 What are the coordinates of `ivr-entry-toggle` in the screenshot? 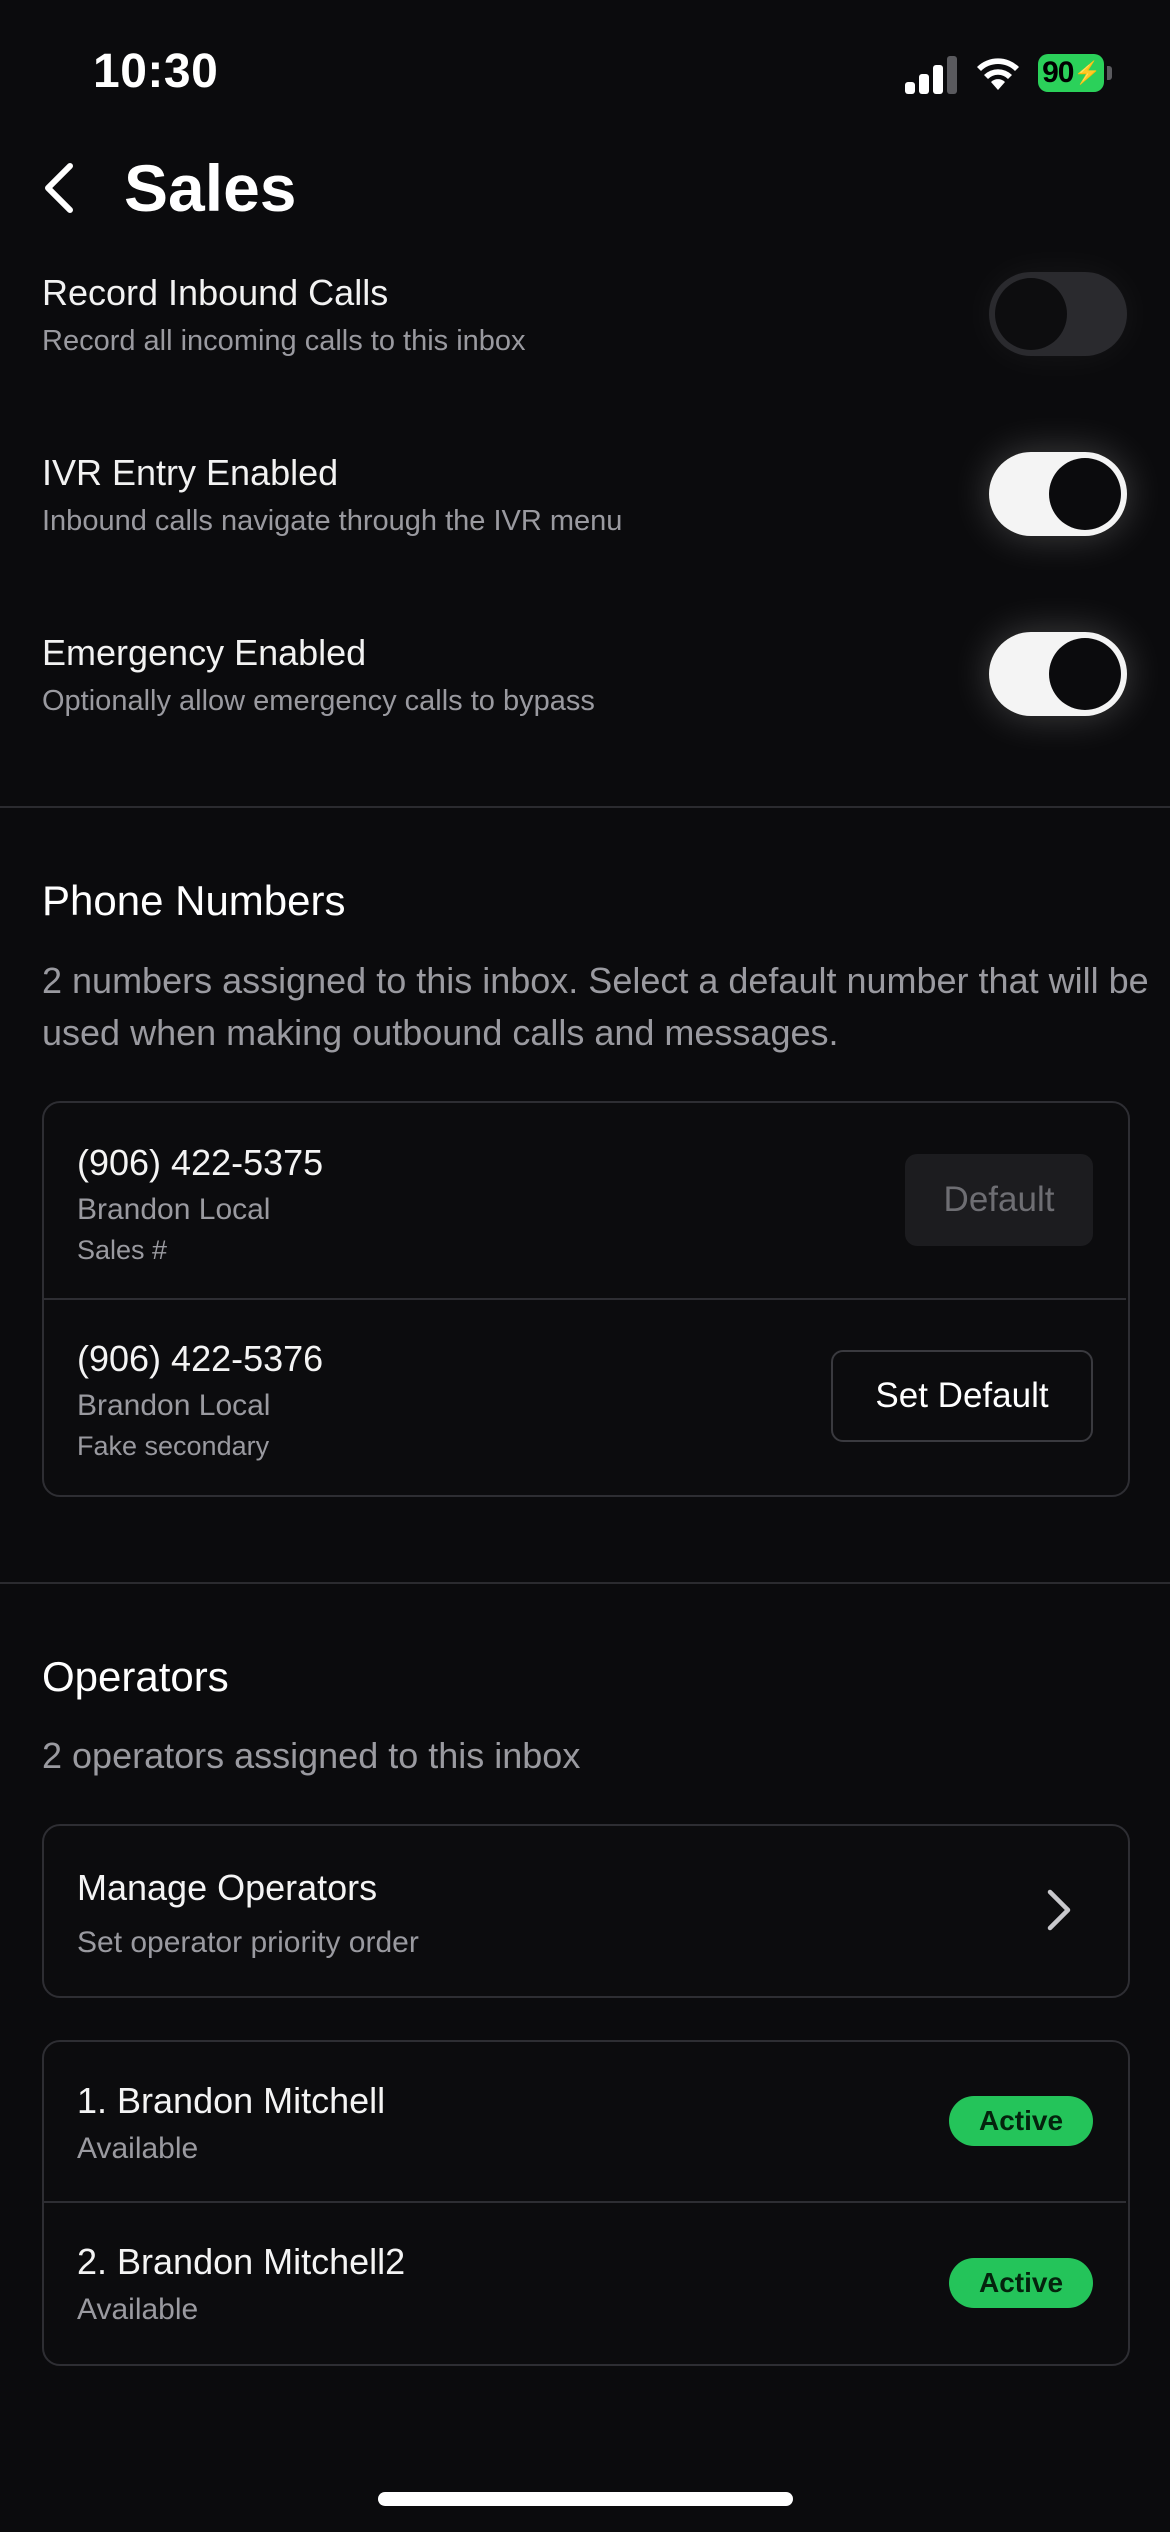 It's located at (1058, 494).